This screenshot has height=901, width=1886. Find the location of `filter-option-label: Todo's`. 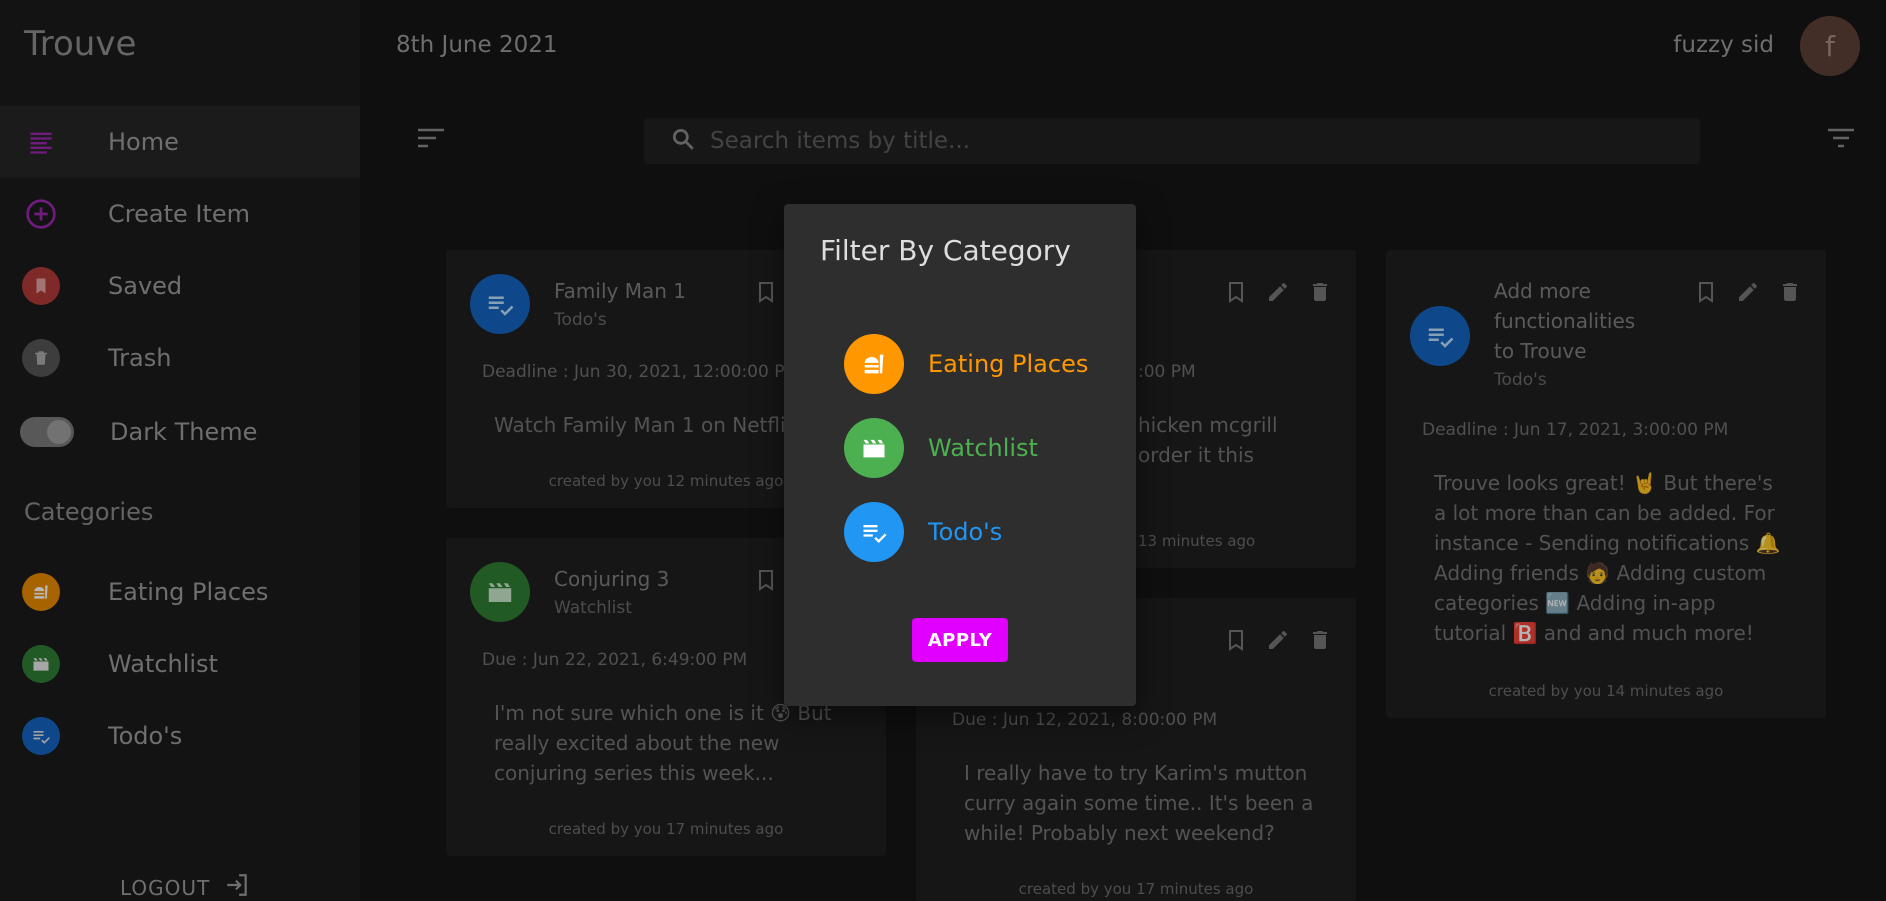

filter-option-label: Todo's is located at coordinates (965, 532).